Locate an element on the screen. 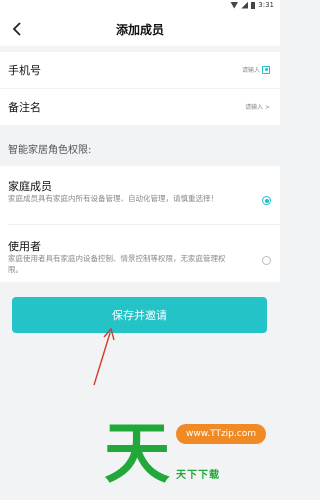  remark-placeholder: 请输入 > is located at coordinates (257, 107).